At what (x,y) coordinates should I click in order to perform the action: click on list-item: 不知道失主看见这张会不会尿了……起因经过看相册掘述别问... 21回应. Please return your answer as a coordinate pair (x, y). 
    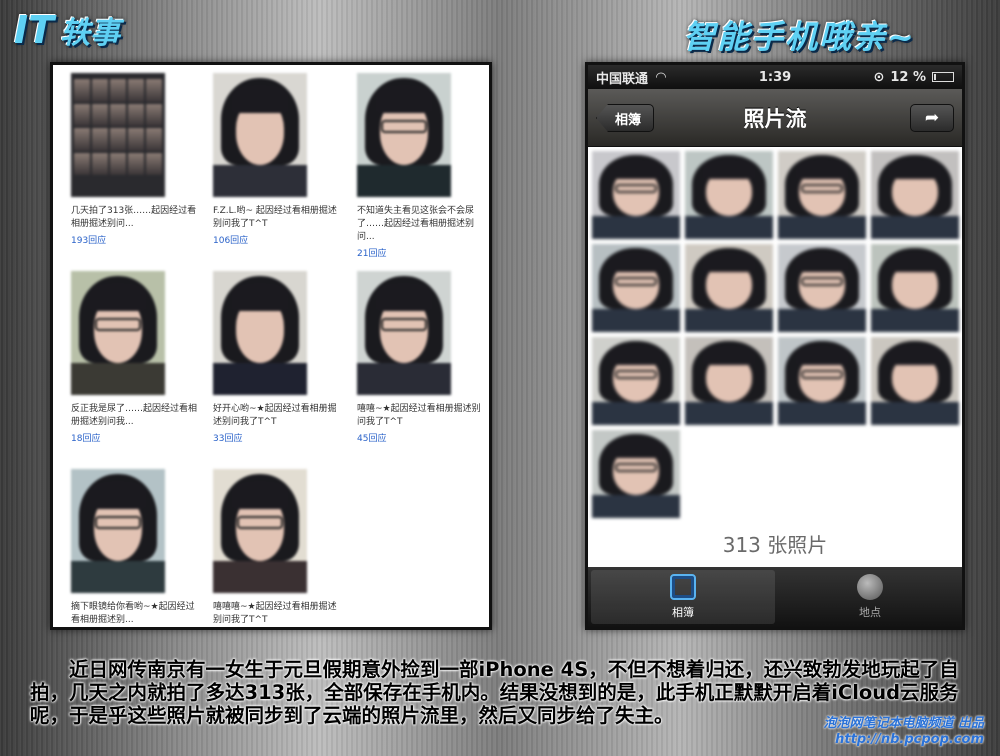
    Looking at the image, I should click on (415, 166).